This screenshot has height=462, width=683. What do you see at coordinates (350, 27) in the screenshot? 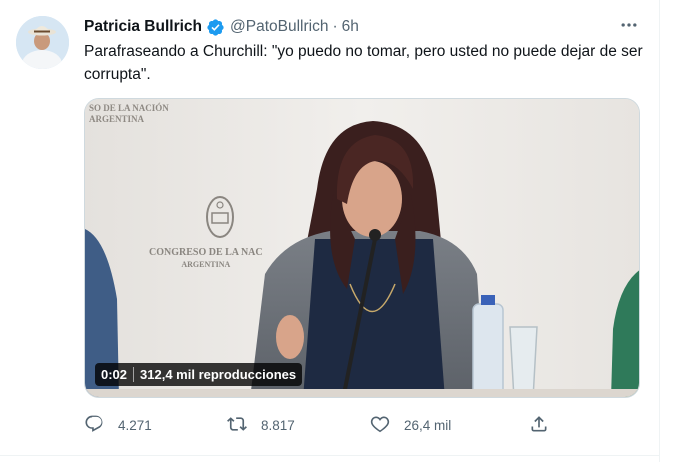
I see `timestamp: 6h` at bounding box center [350, 27].